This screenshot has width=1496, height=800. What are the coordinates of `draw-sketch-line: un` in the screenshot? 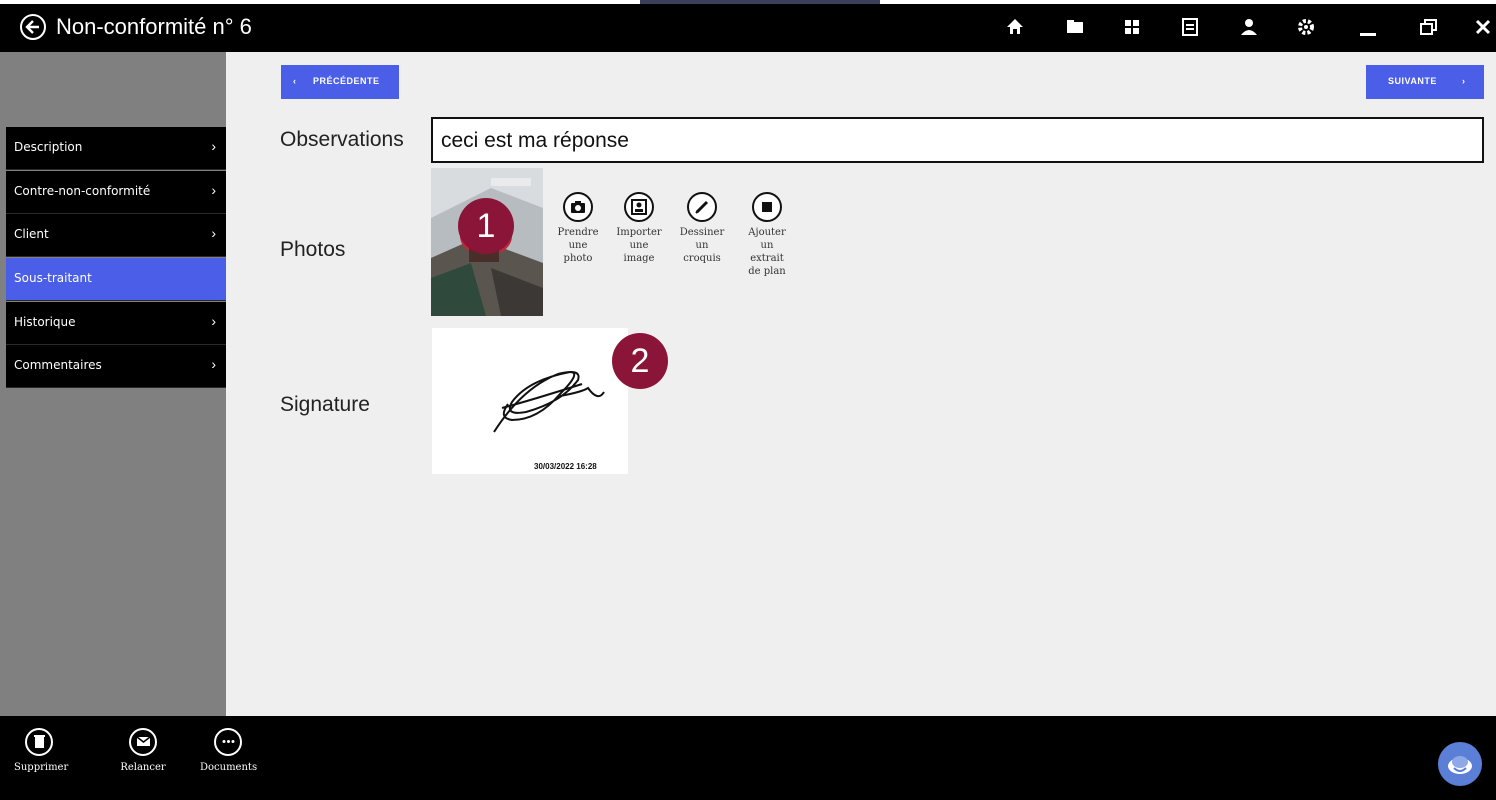 It's located at (702, 245).